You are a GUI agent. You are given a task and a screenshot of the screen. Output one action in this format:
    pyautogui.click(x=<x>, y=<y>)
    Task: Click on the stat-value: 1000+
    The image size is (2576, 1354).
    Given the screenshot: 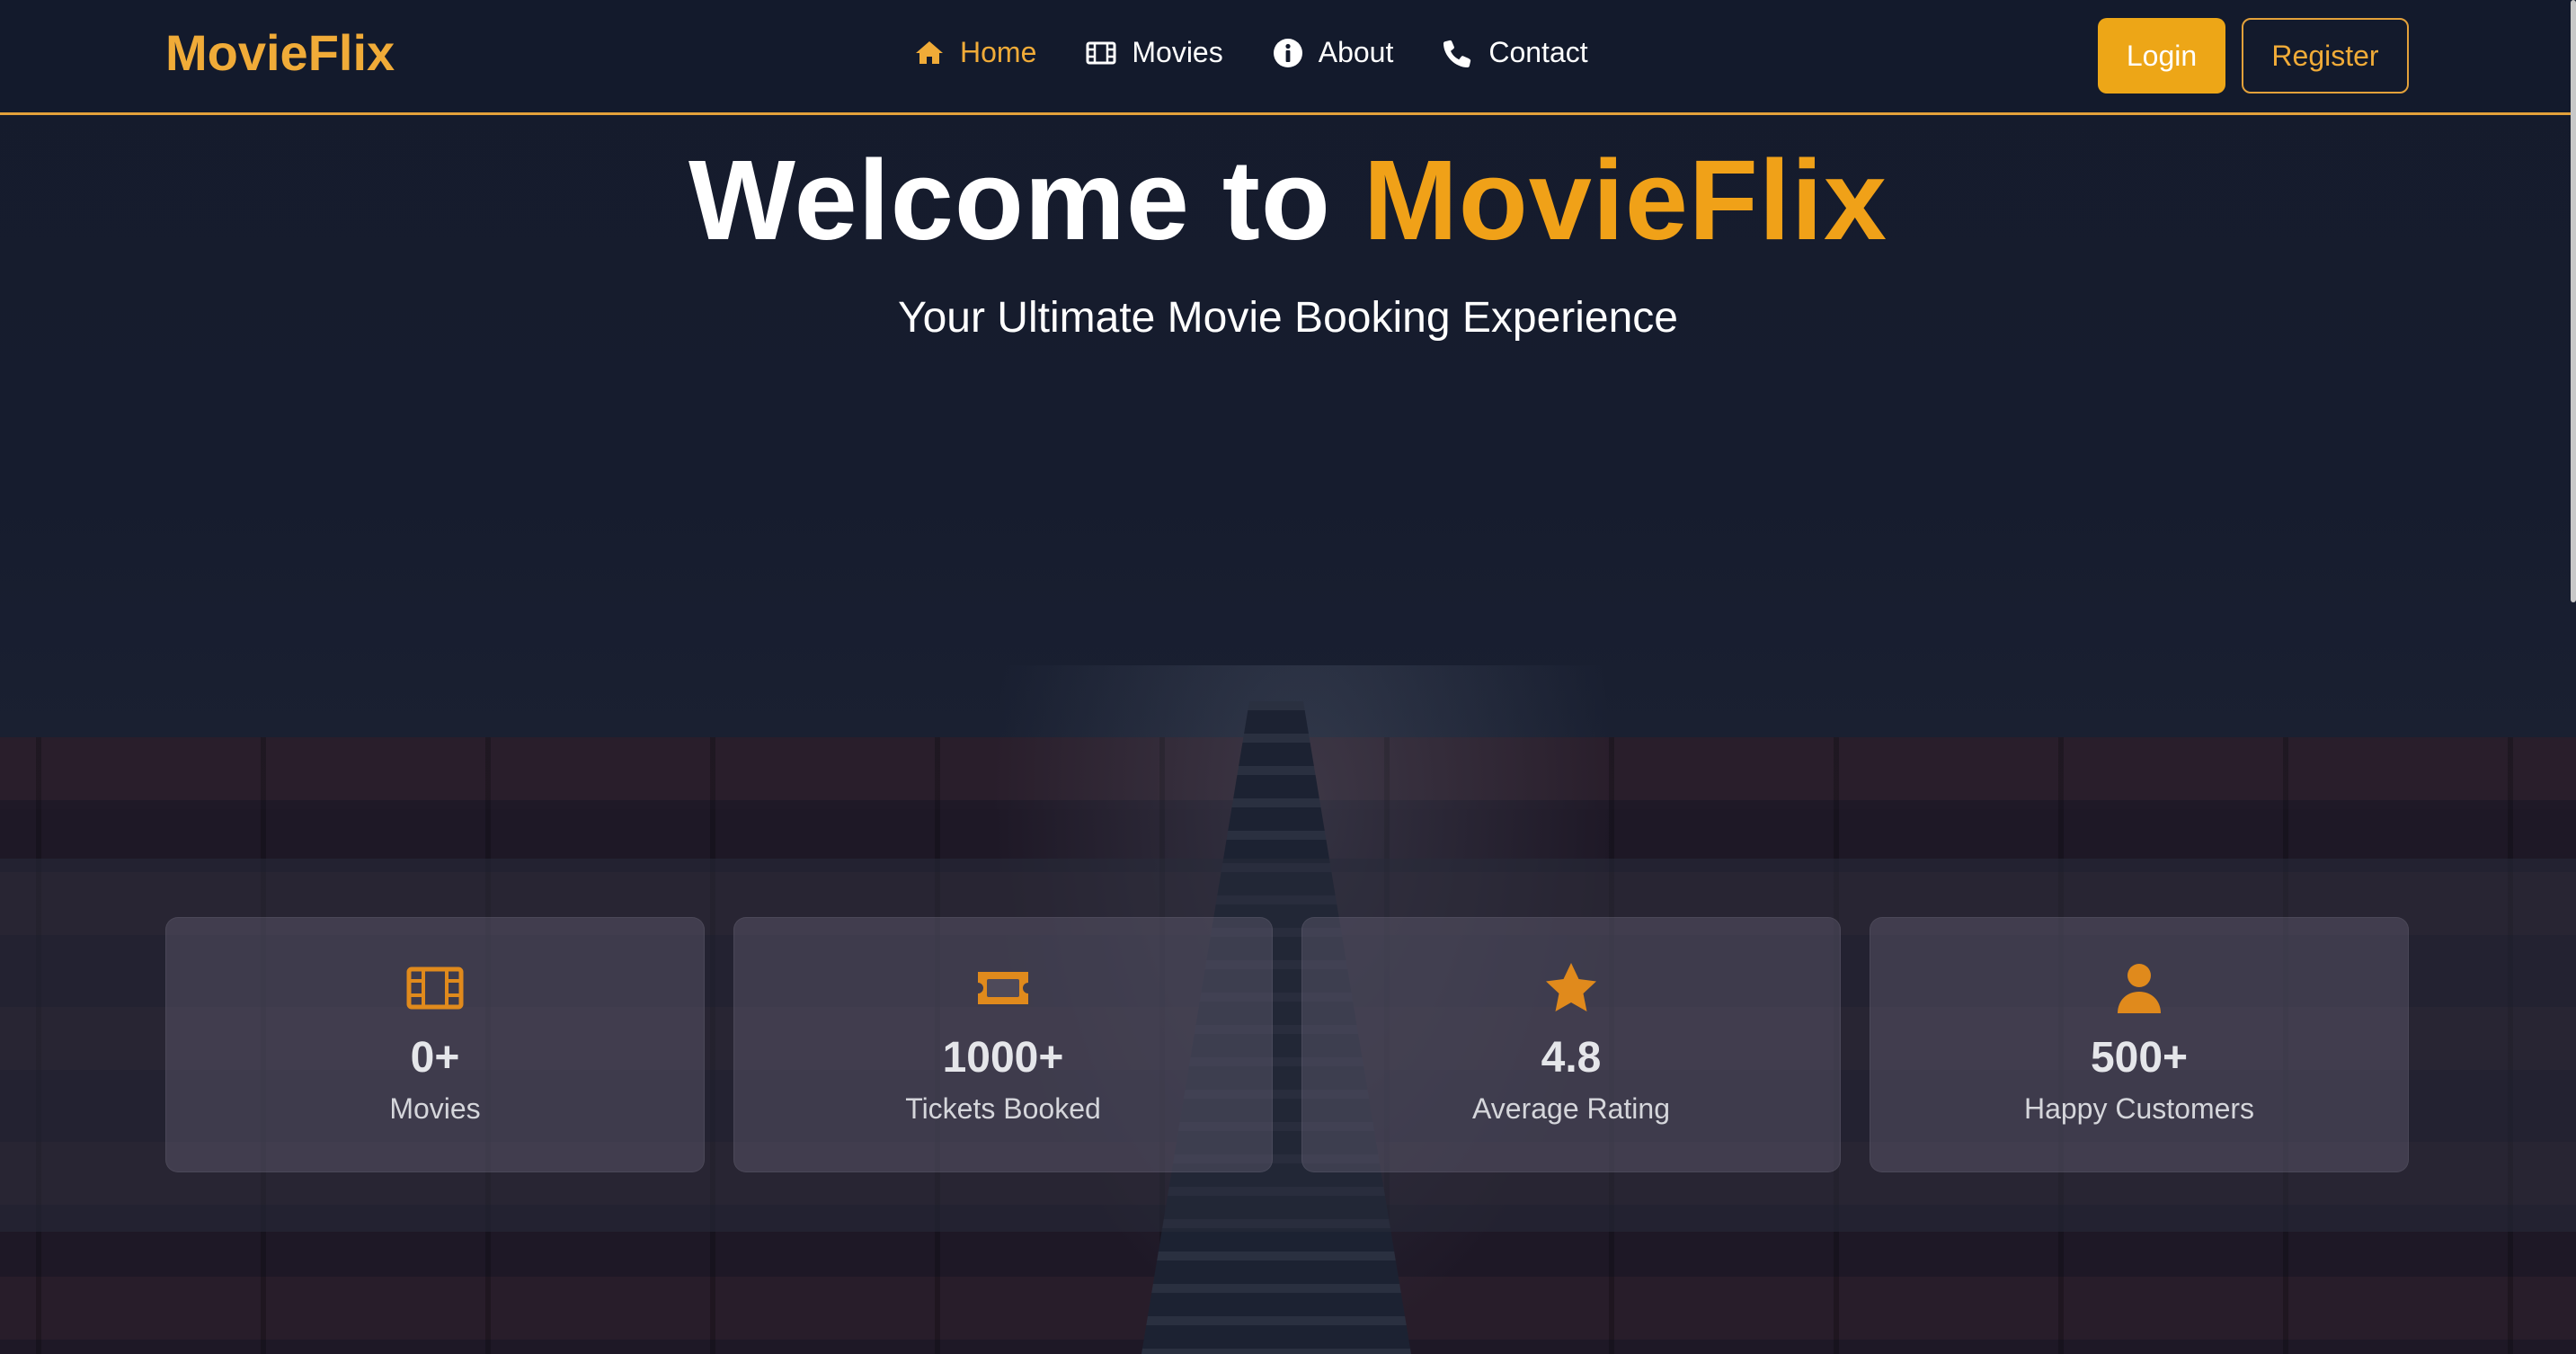 What is the action you would take?
    pyautogui.click(x=1003, y=1058)
    